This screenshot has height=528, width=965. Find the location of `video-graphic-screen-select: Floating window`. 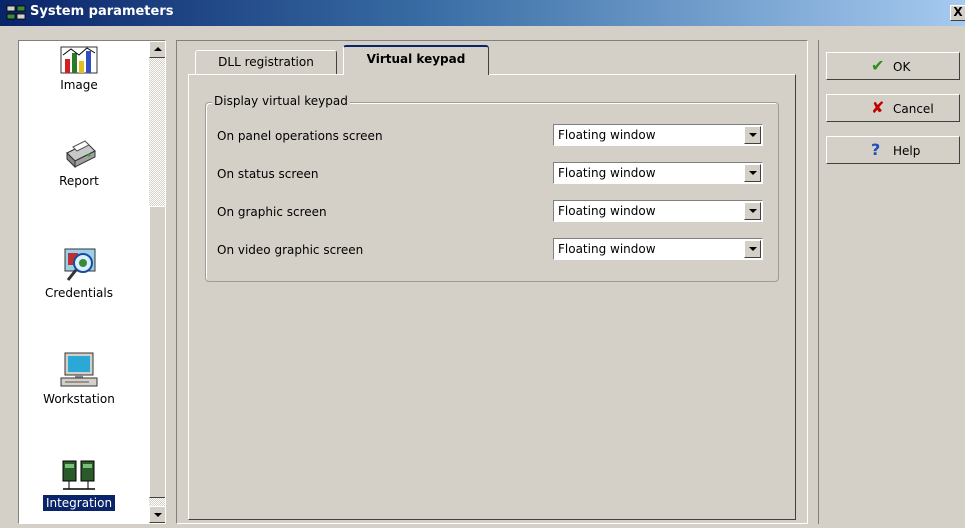

video-graphic-screen-select: Floating window is located at coordinates (658, 249).